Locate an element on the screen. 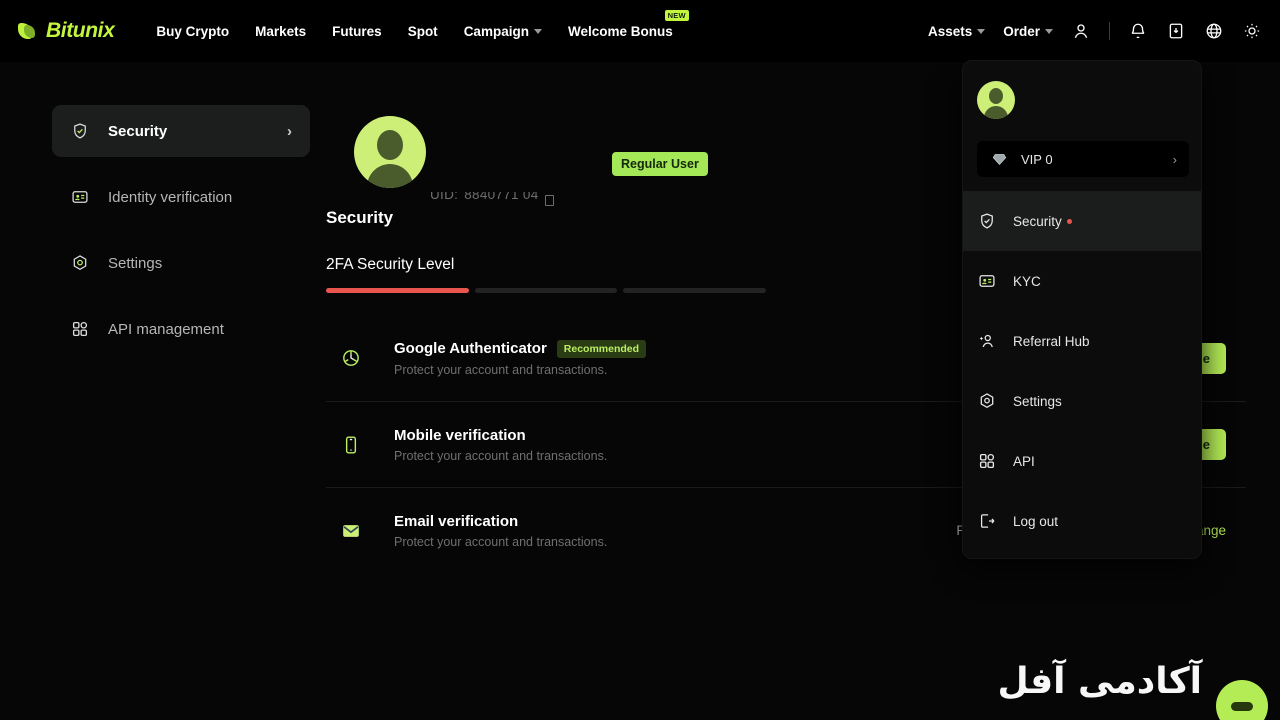 The height and width of the screenshot is (720, 1280). email-icon is located at coordinates (351, 531).